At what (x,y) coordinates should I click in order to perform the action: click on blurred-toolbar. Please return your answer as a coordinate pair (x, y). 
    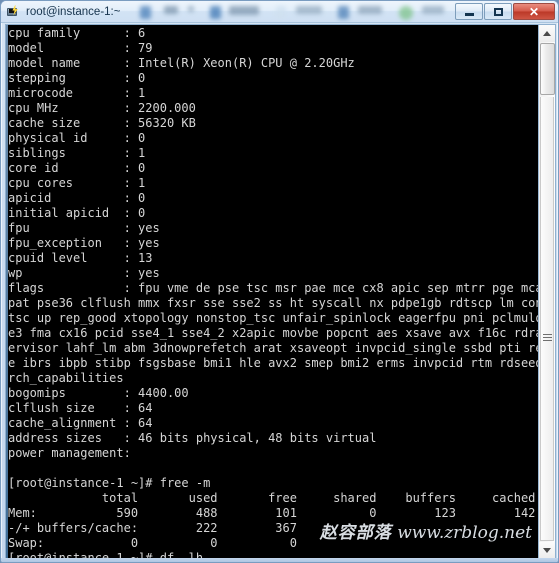
    Looking at the image, I should click on (294, 12).